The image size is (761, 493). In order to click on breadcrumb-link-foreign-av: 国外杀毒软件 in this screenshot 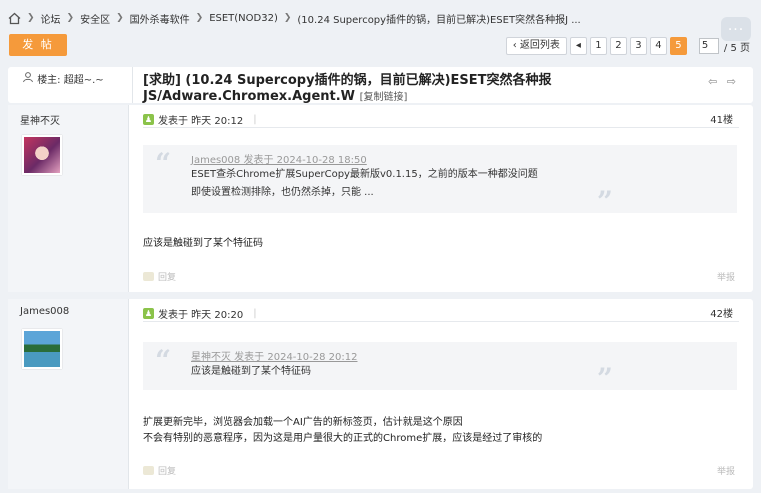, I will do `click(160, 18)`.